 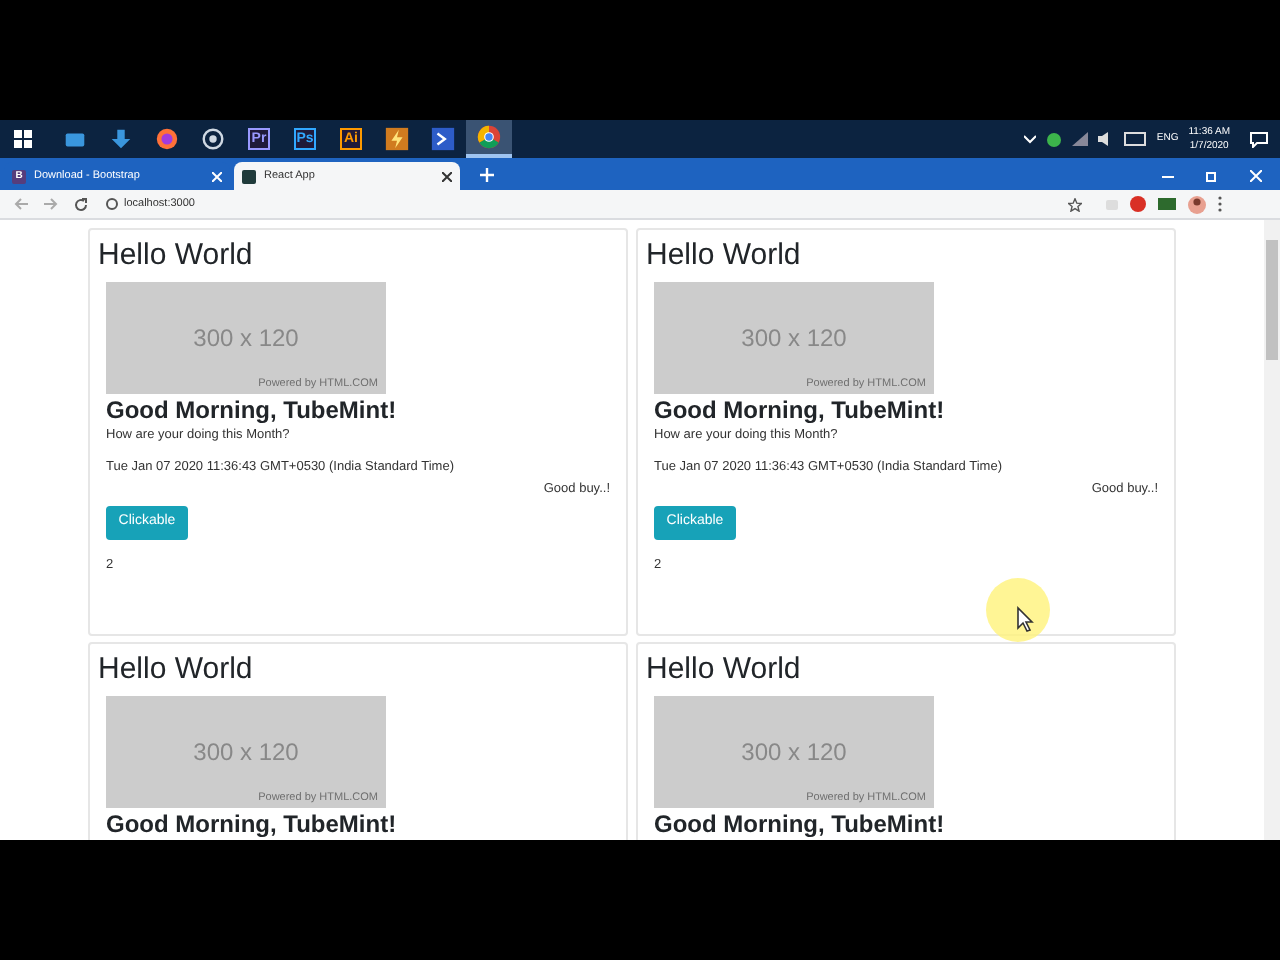 What do you see at coordinates (213, 139) in the screenshot?
I see `ring-icon` at bounding box center [213, 139].